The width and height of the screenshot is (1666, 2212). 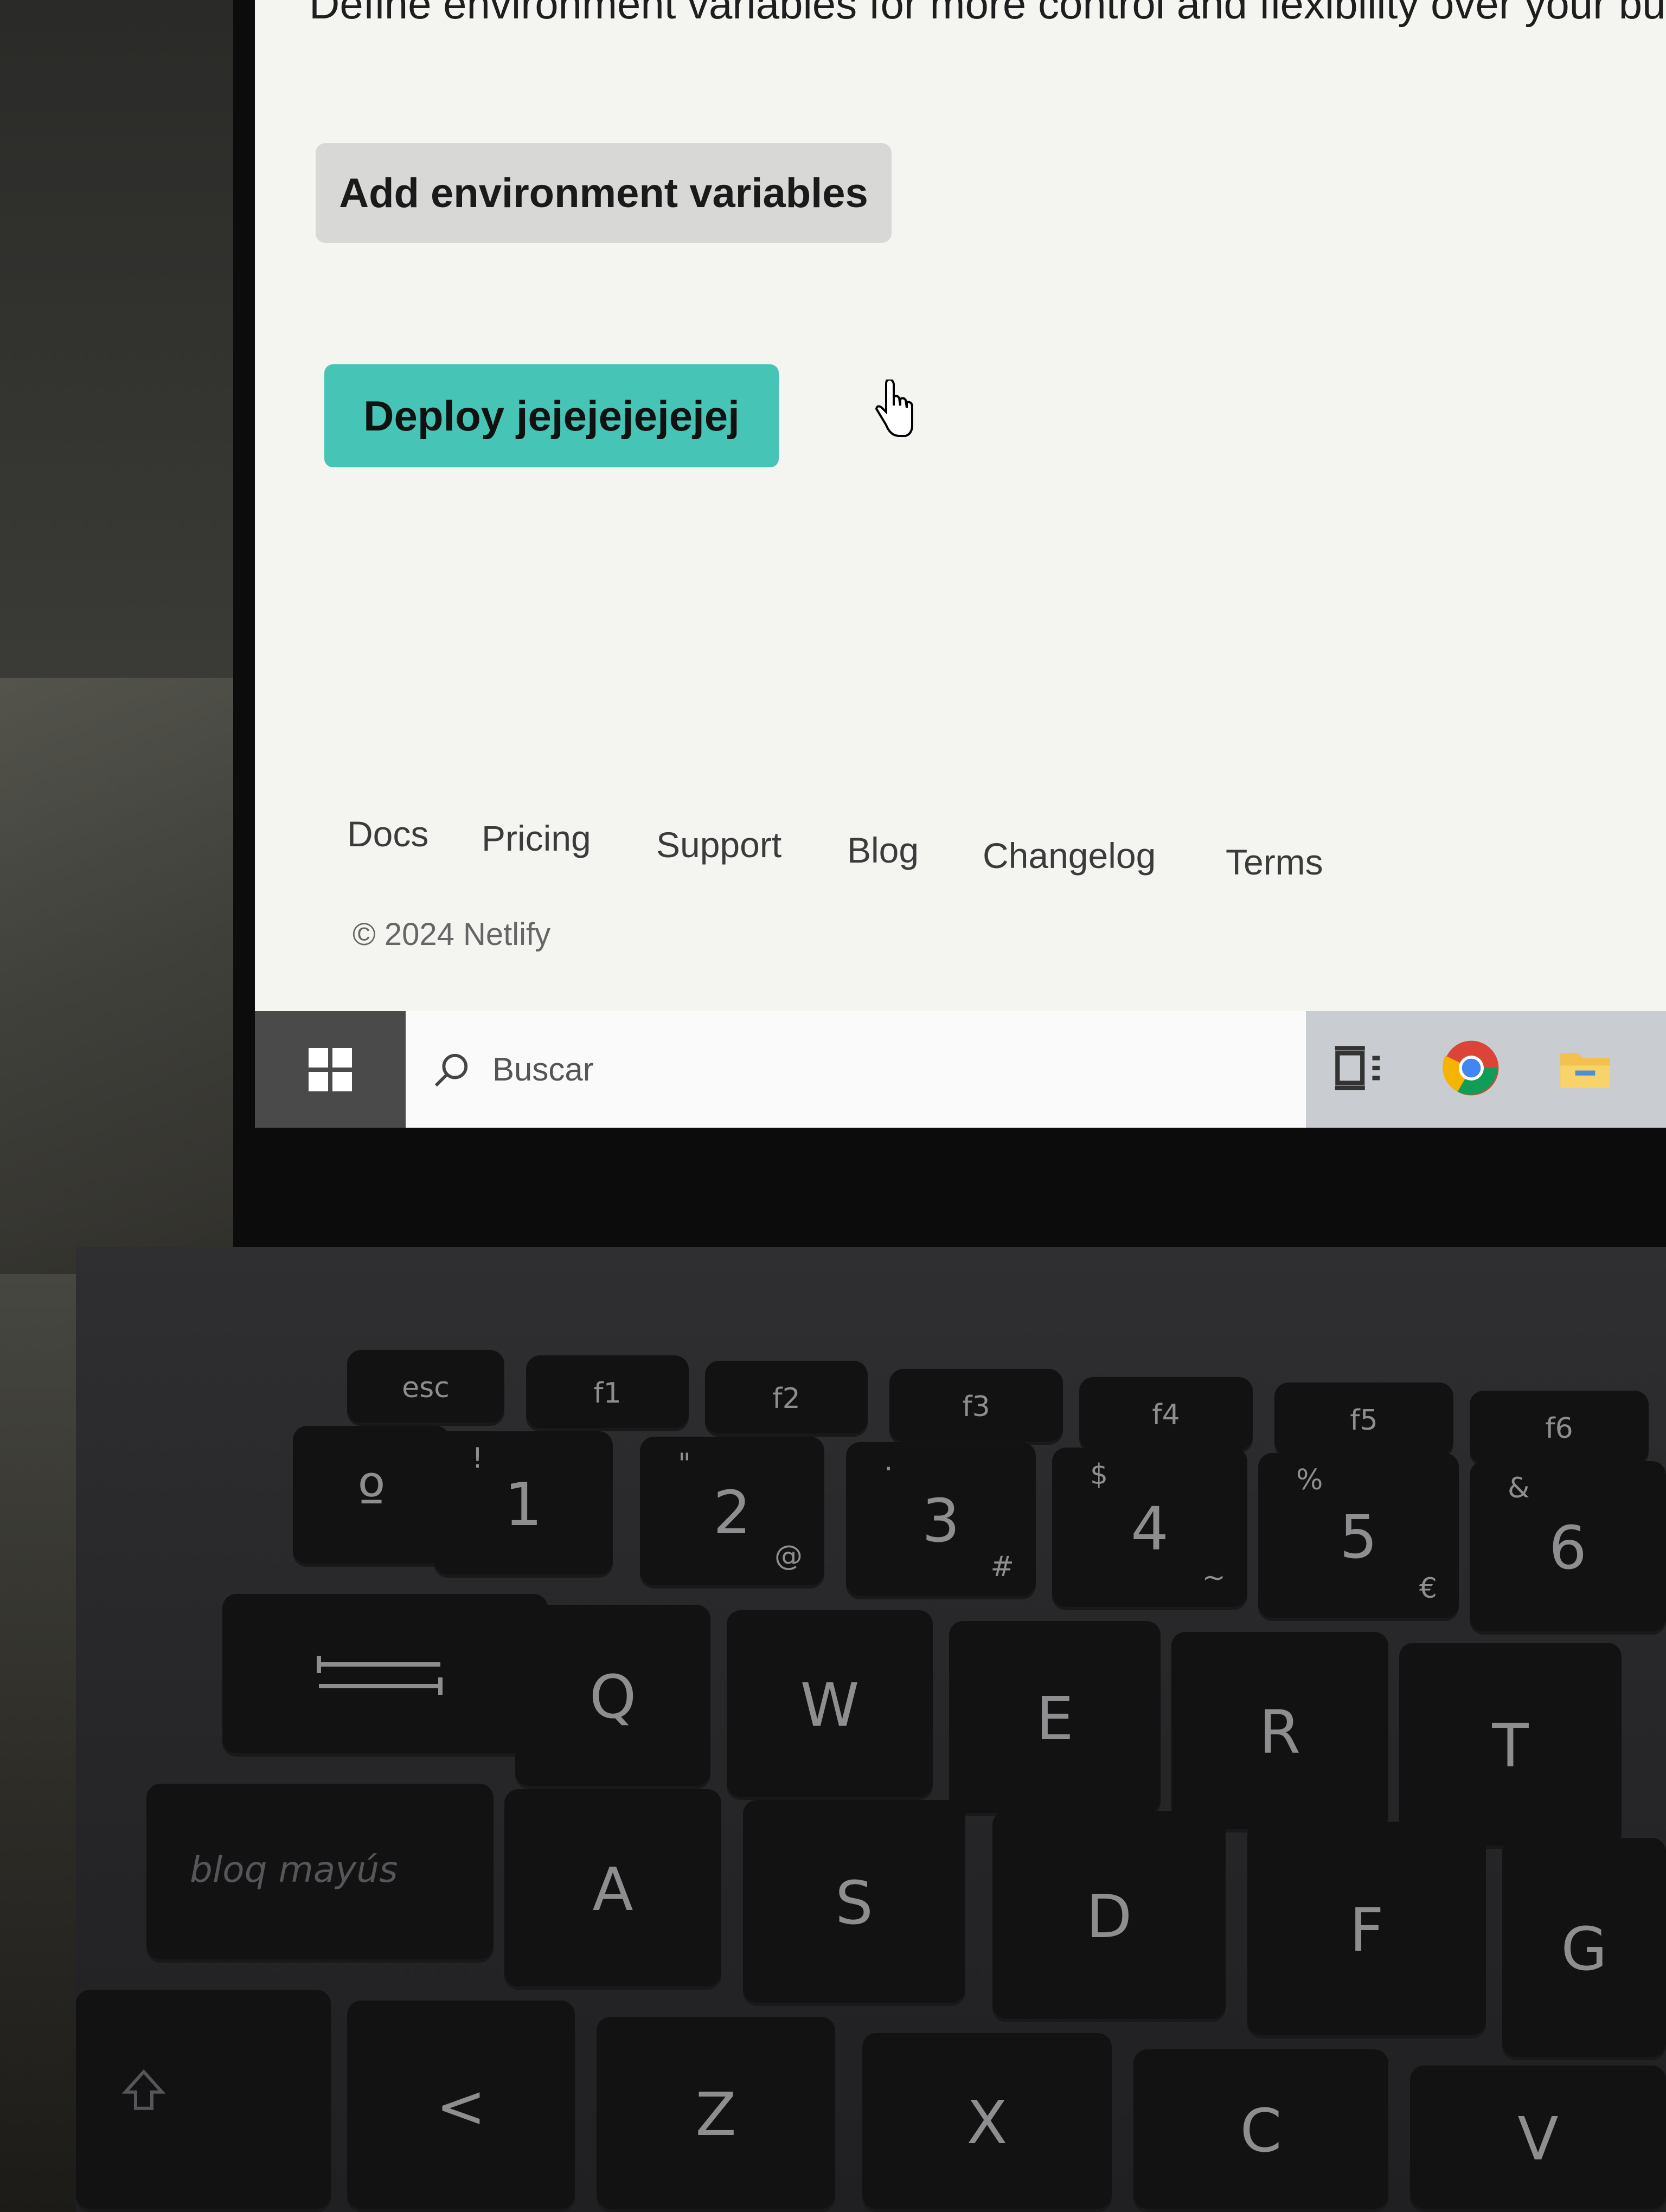 I want to click on key-f4: f4, so click(x=1166, y=1415).